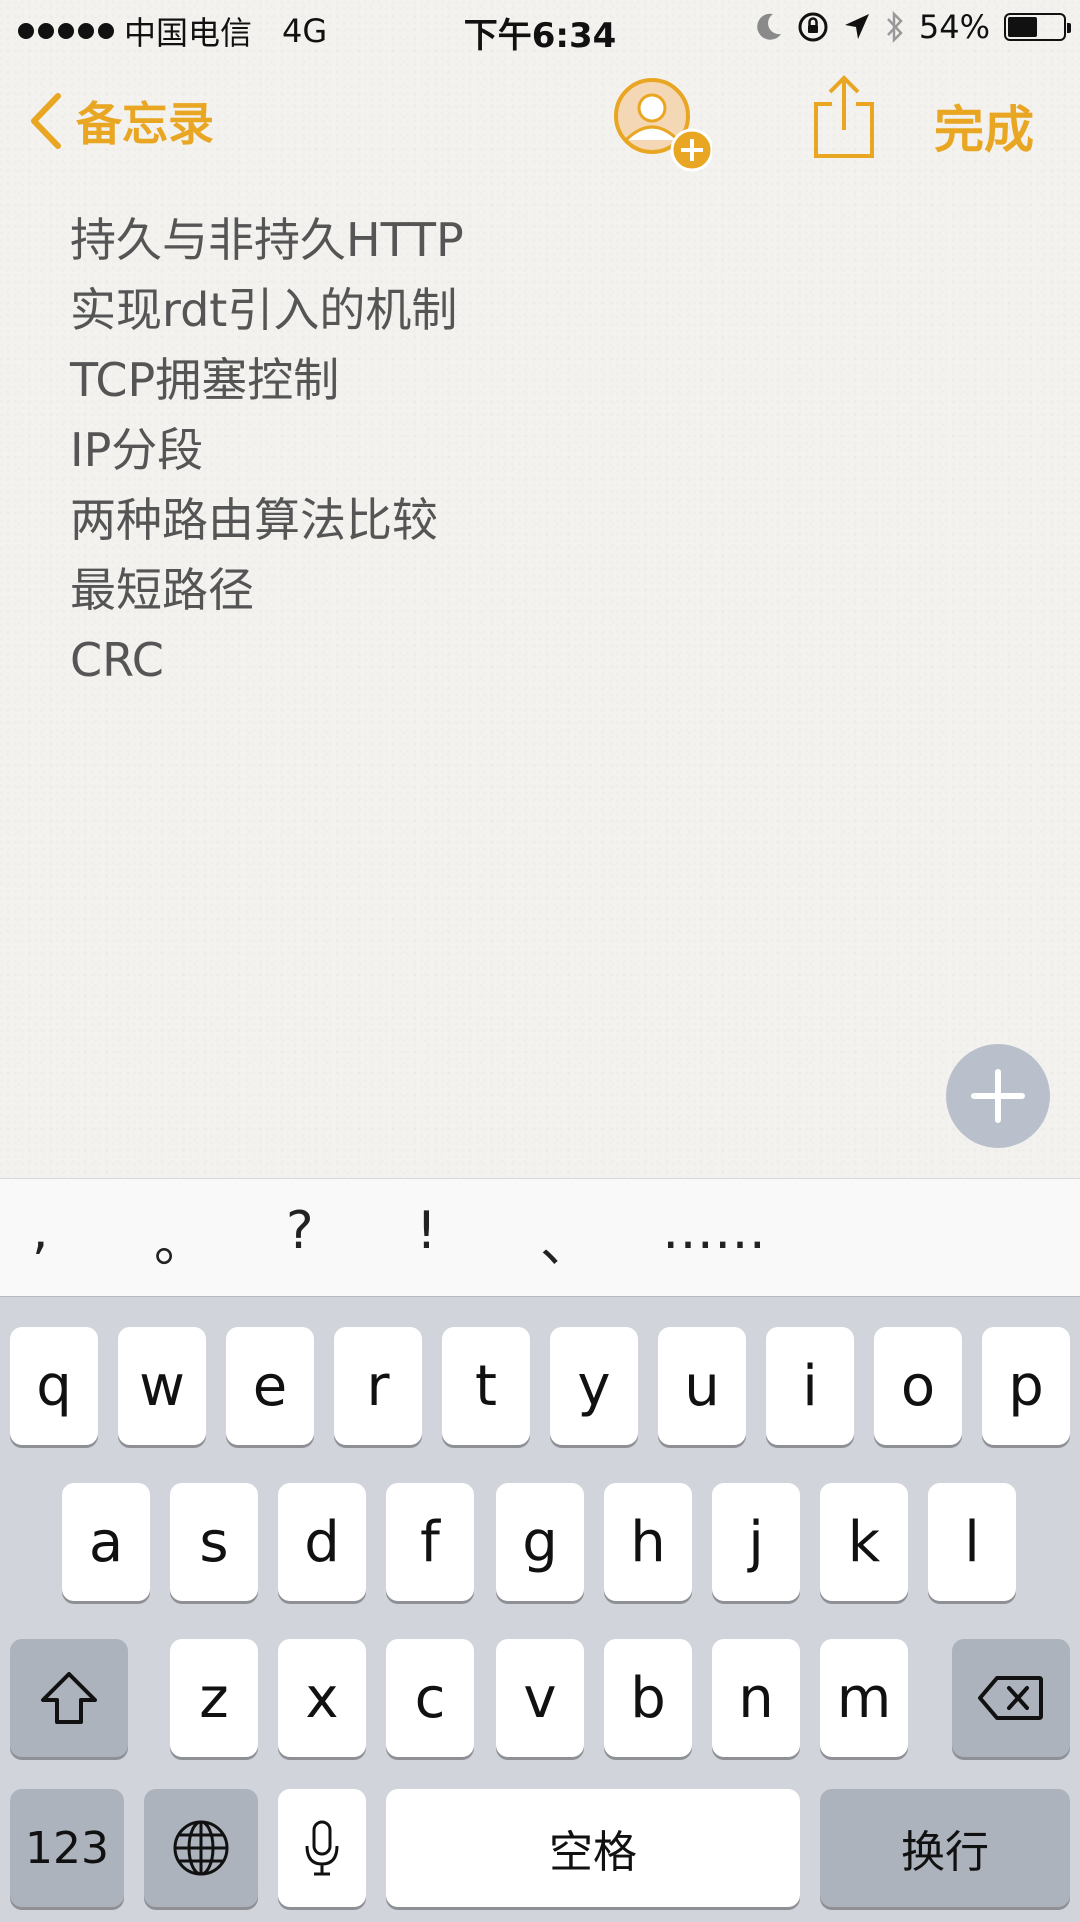 The width and height of the screenshot is (1080, 1922). Describe the element at coordinates (918, 1386) in the screenshot. I see `key-o: o` at that location.